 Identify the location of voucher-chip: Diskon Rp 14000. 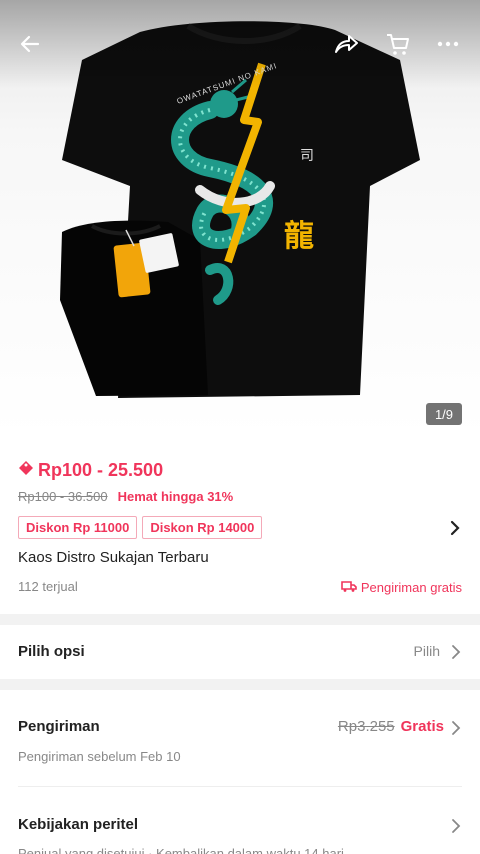
(202, 527).